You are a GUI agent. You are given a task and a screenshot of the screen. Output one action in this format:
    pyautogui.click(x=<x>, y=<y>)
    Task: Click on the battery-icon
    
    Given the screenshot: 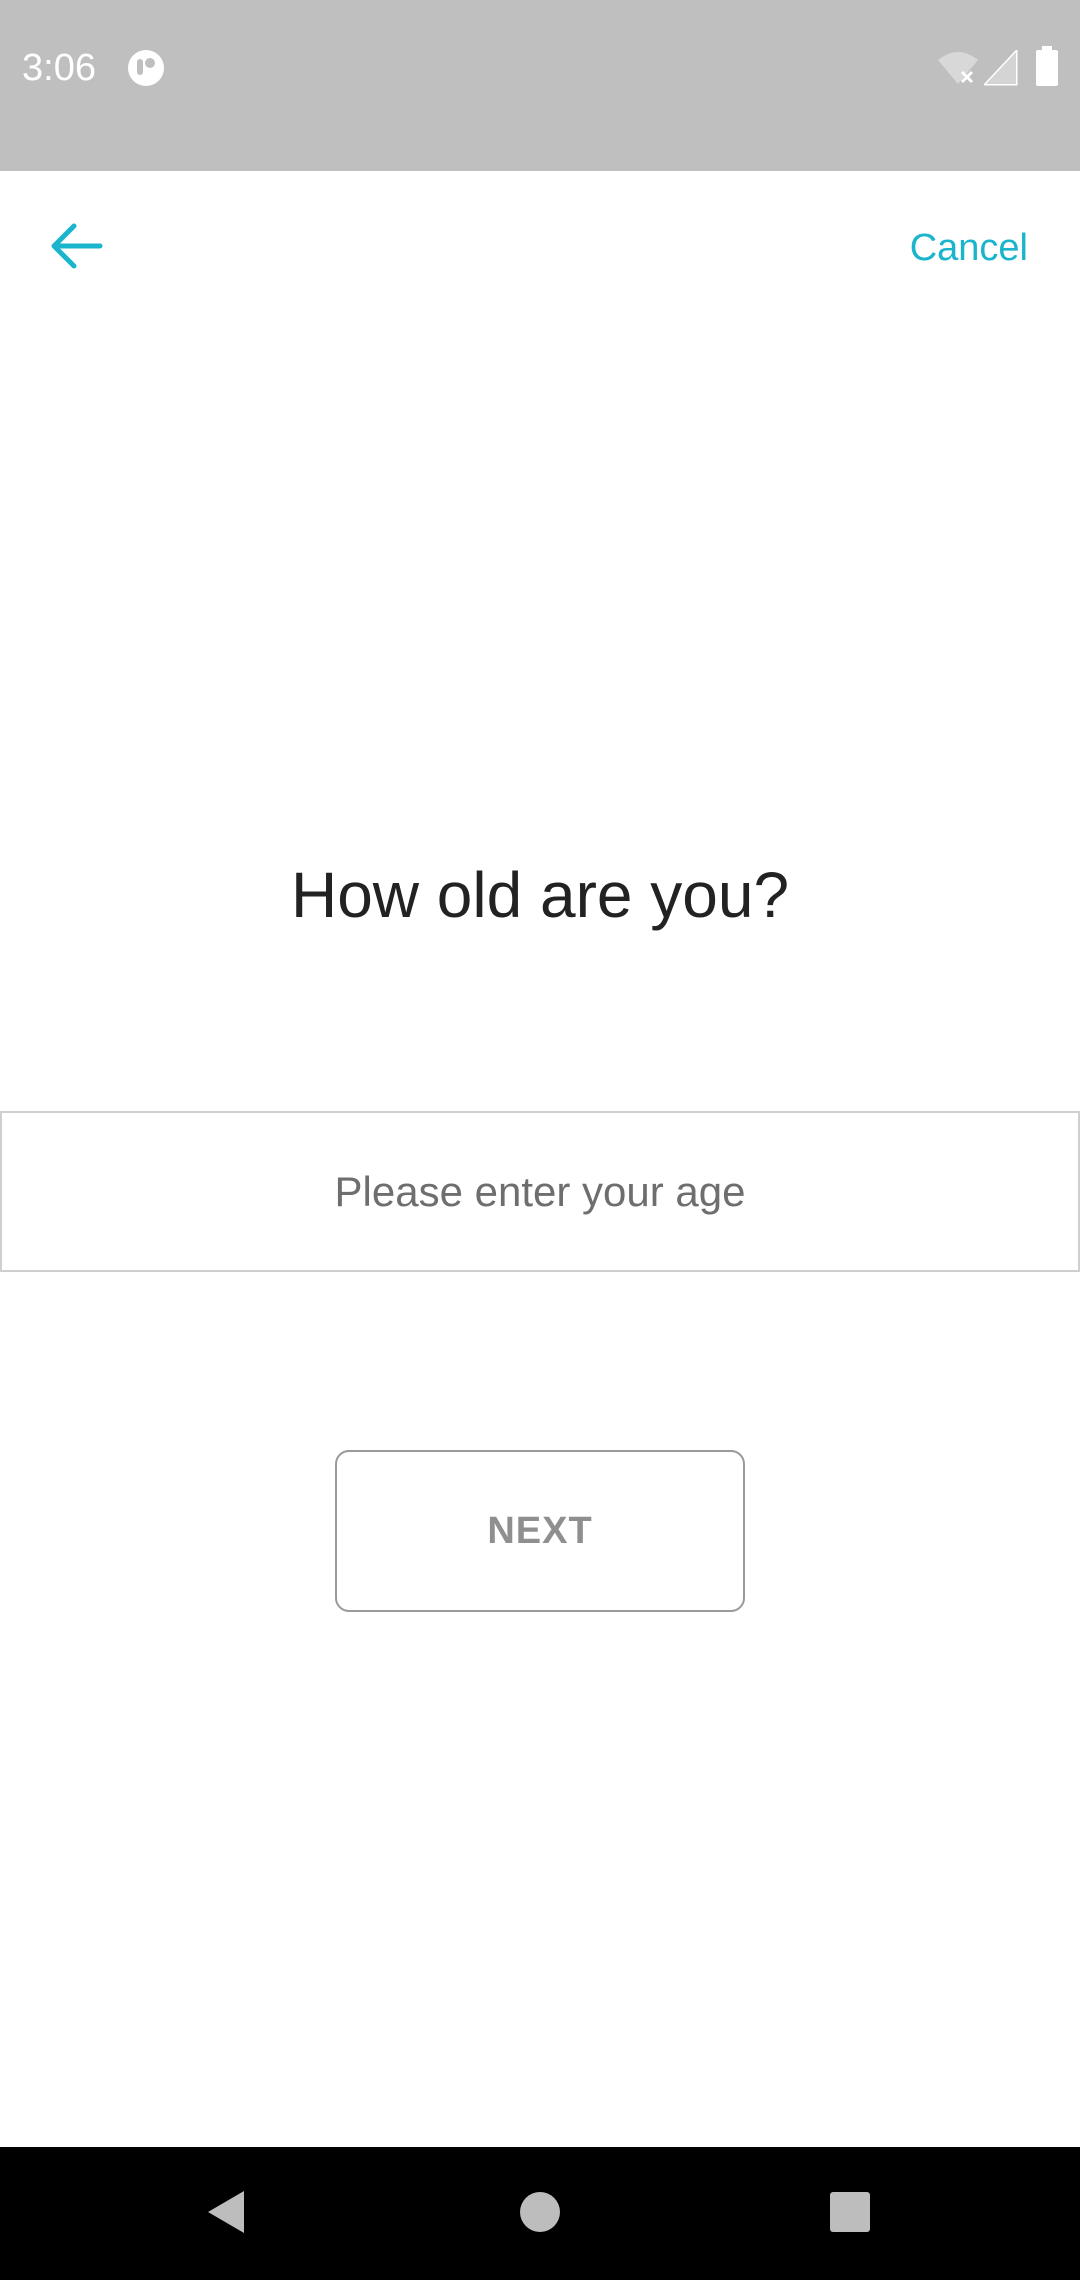 What is the action you would take?
    pyautogui.click(x=1047, y=66)
    